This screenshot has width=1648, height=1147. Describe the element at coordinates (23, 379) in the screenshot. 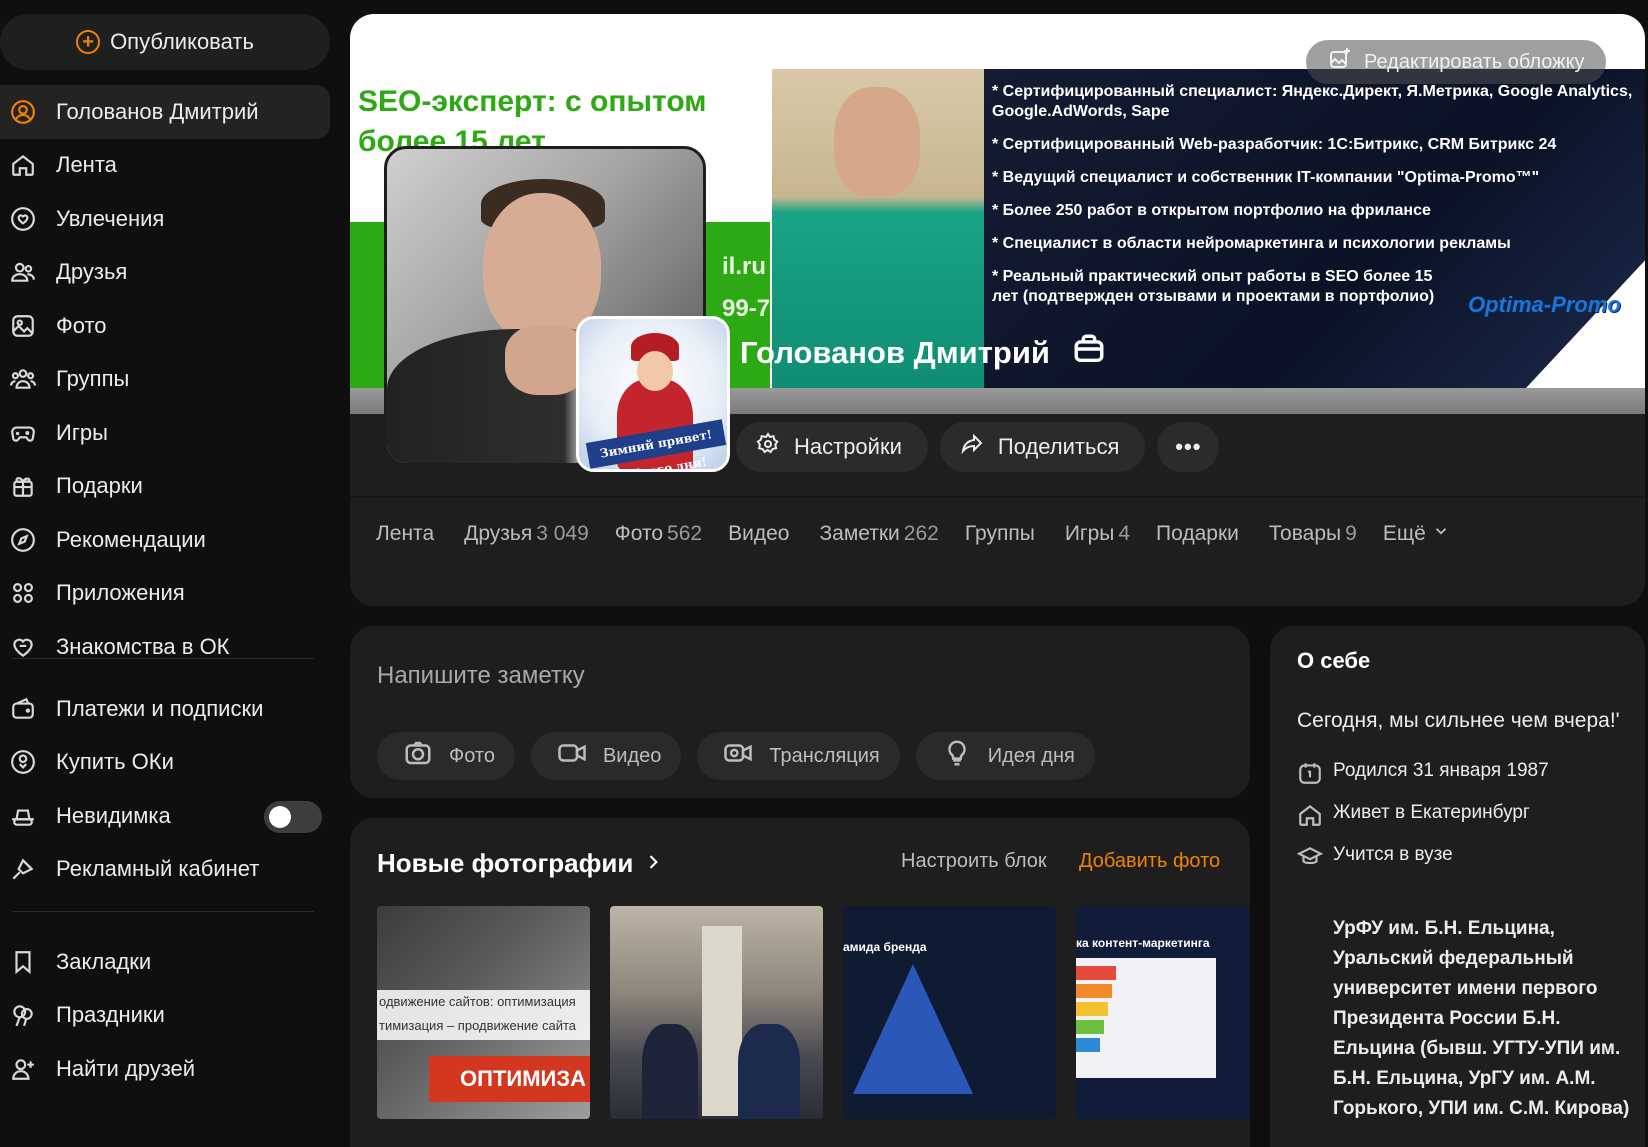

I see `groups-icon` at that location.